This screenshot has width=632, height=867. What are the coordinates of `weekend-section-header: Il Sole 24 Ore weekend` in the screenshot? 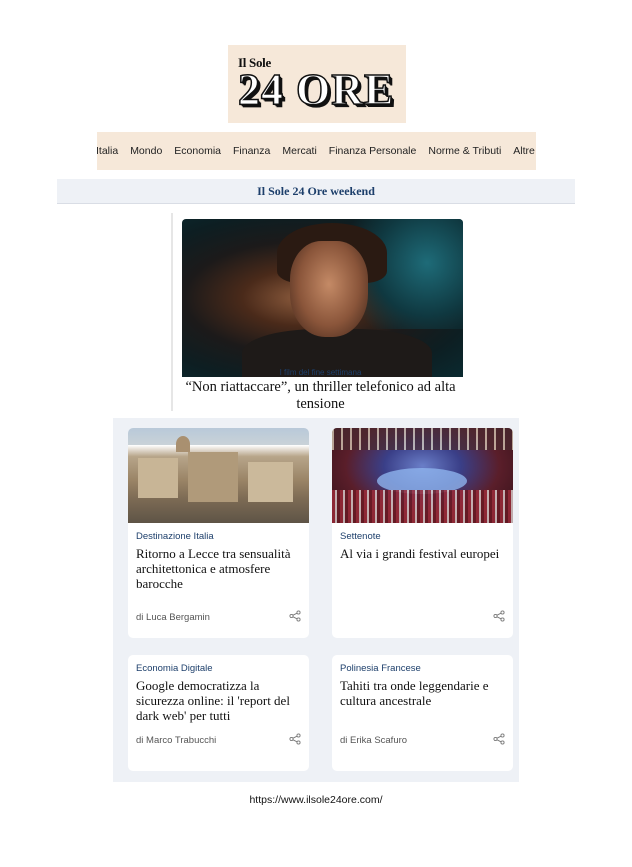 It's located at (316, 191).